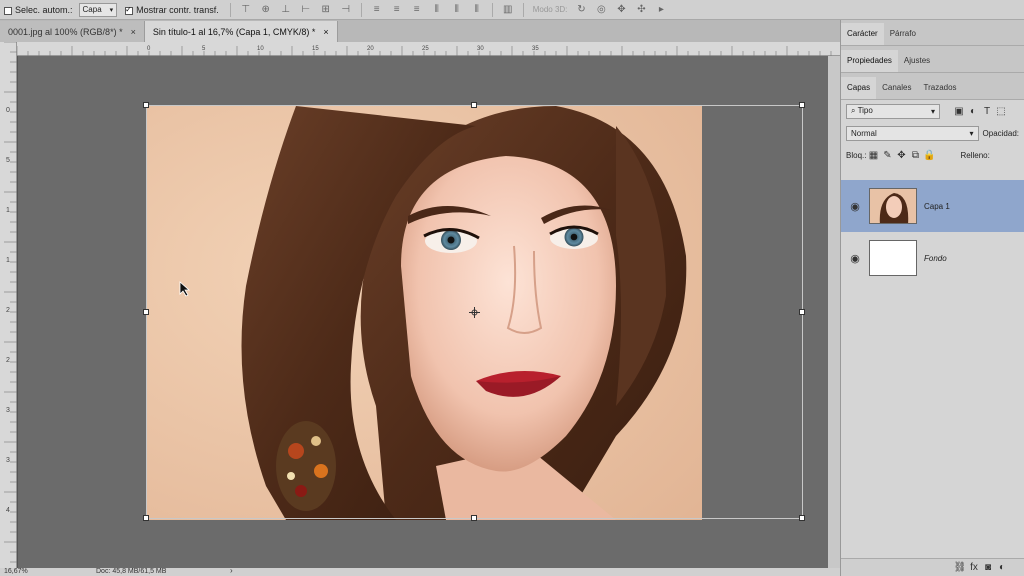 The image size is (1024, 576). I want to click on filter-kind-value: Tipo, so click(865, 110).